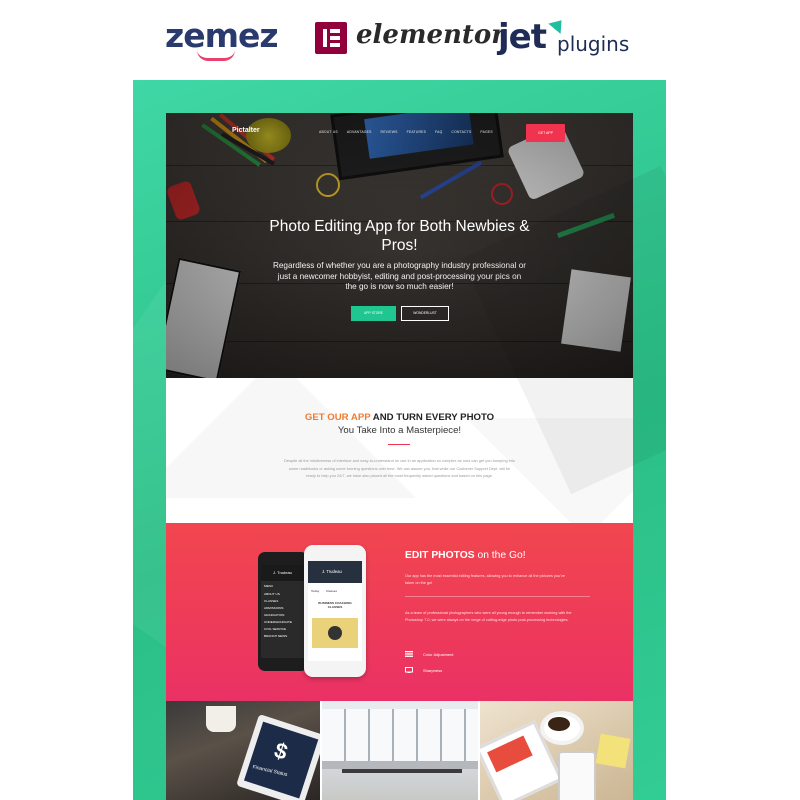 This screenshot has width=800, height=800. What do you see at coordinates (545, 133) in the screenshot?
I see `get-app-button: GET APP` at bounding box center [545, 133].